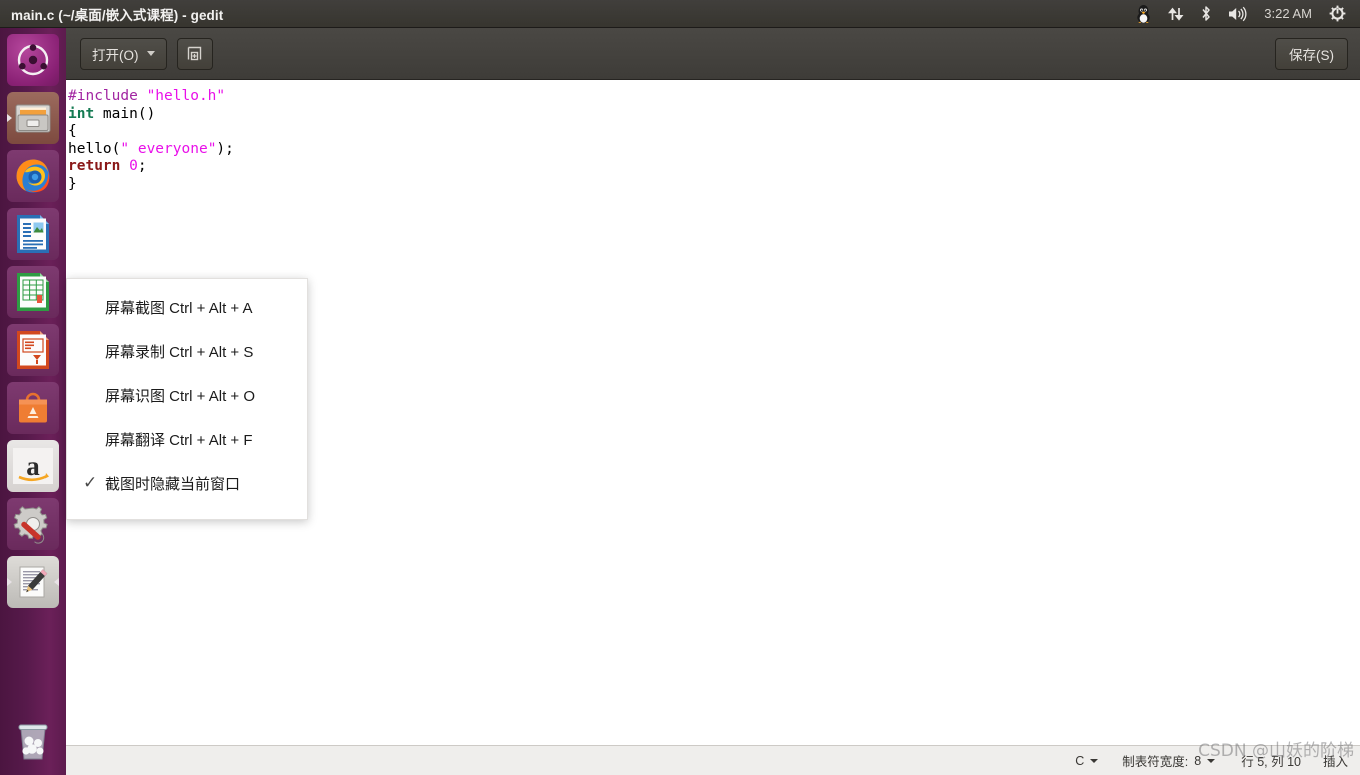 The width and height of the screenshot is (1360, 775). I want to click on top-panel: main.c (~/桌面/嵌入式课程) - gedit 3:22 AM, so click(680, 14).